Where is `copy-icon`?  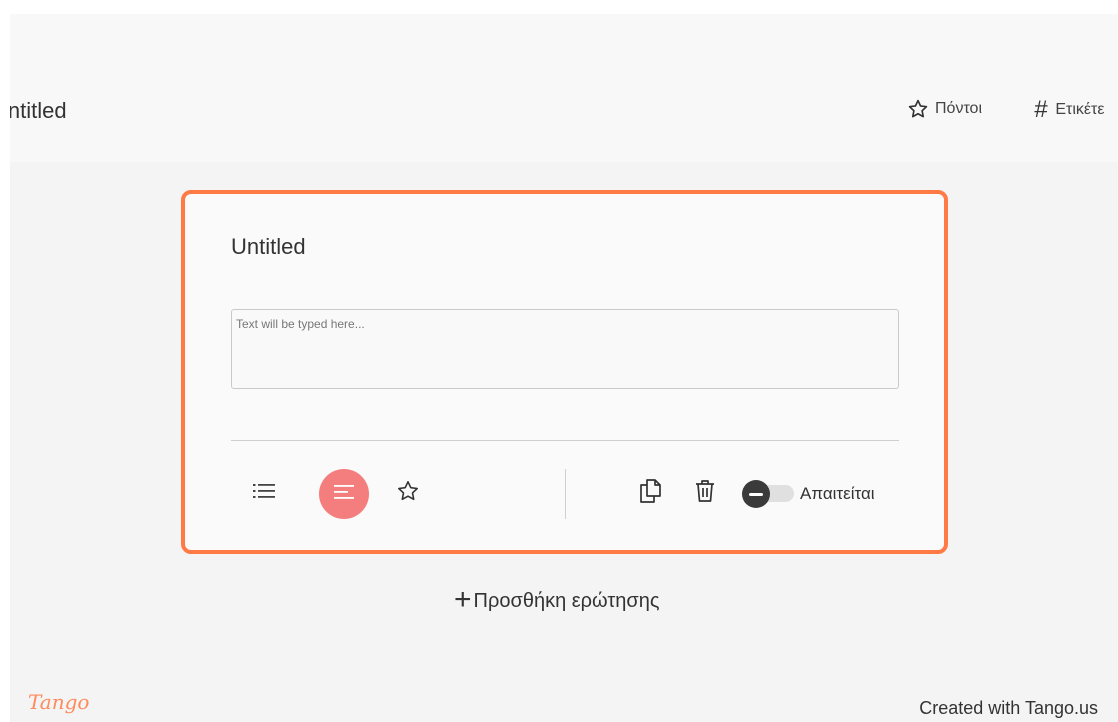
copy-icon is located at coordinates (650, 493).